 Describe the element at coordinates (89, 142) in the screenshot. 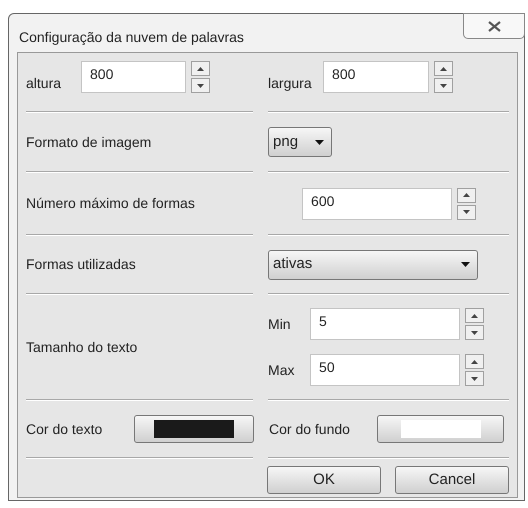

I see `field-label: Formato de imagem` at that location.